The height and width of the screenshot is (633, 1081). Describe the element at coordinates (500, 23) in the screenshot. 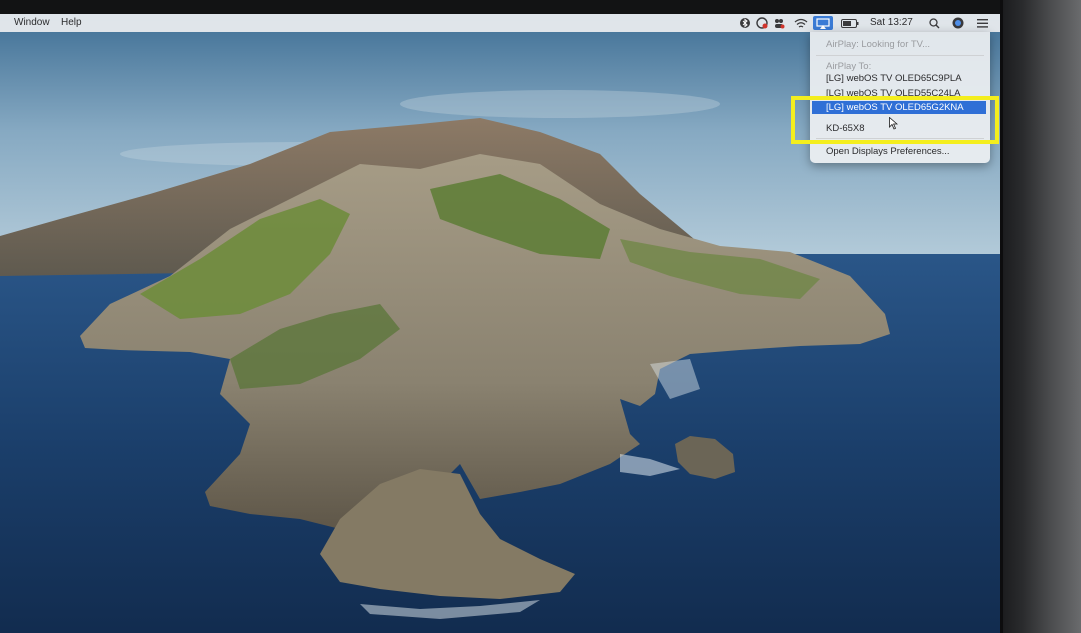

I see `menu-bar: Window Help Sat 13:27` at that location.